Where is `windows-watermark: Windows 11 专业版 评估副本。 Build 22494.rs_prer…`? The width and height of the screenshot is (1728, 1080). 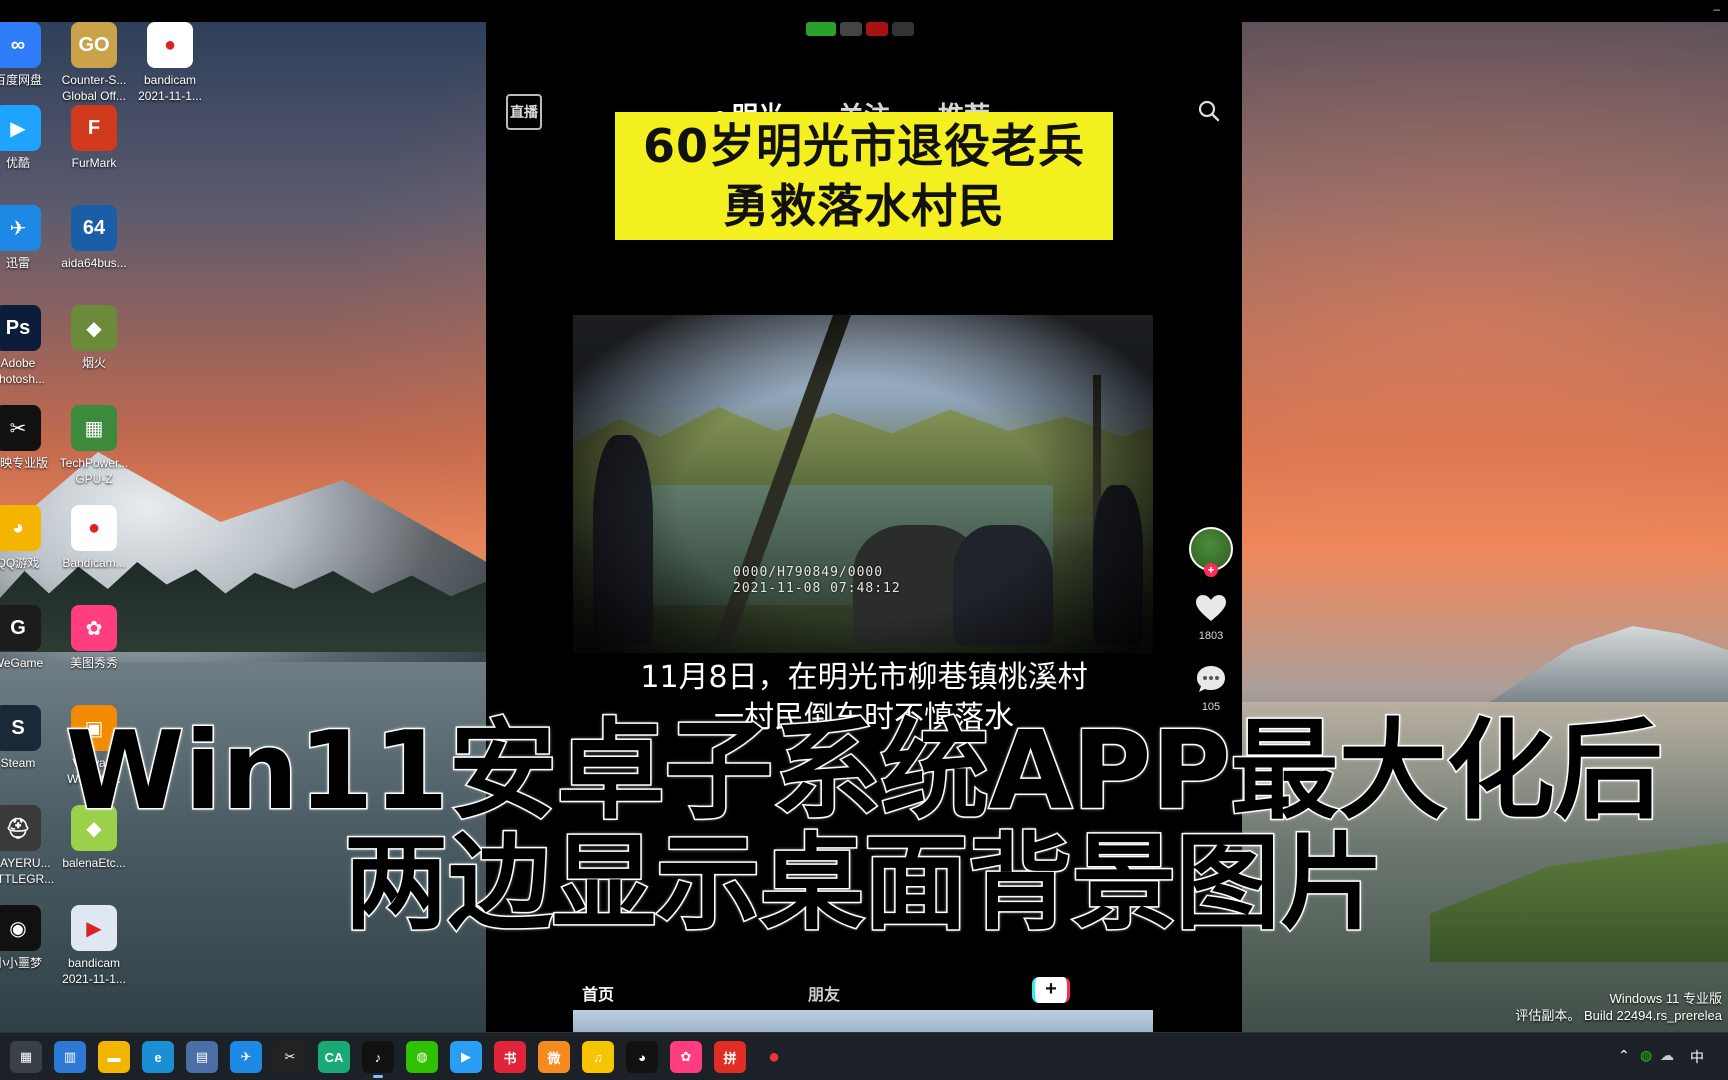 windows-watermark: Windows 11 专业版 评估副本。 Build 22494.rs_prer… is located at coordinates (1618, 1007).